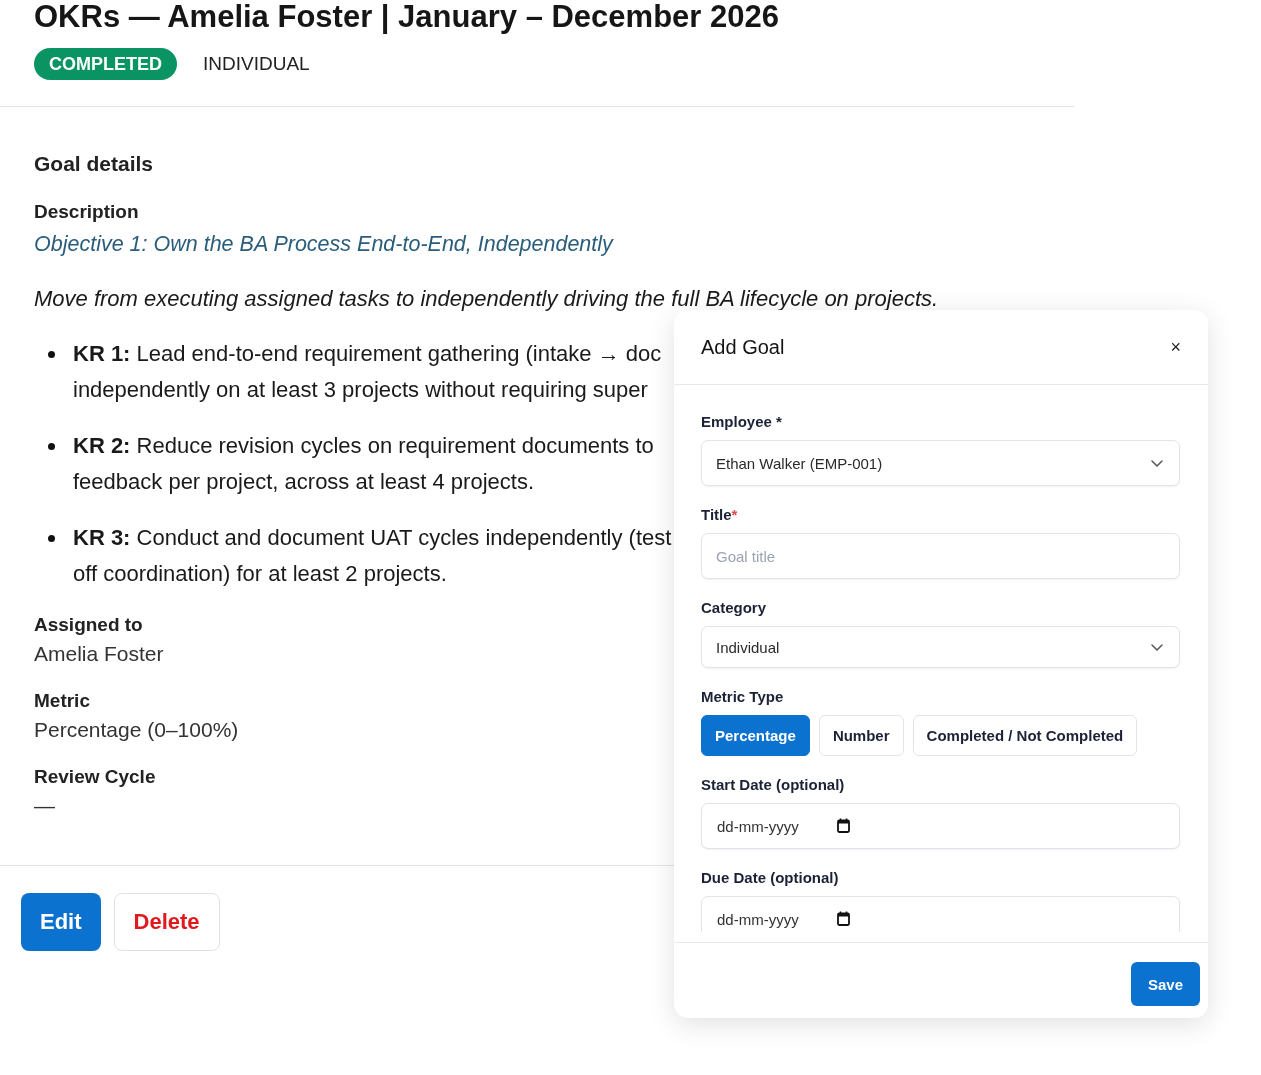 This screenshot has height=1075, width=1261. What do you see at coordinates (372, 556) in the screenshot?
I see `key-result-text: KR 3: Conduct and document UAT cycles independently (test off coordination) for at least 2 projects.` at bounding box center [372, 556].